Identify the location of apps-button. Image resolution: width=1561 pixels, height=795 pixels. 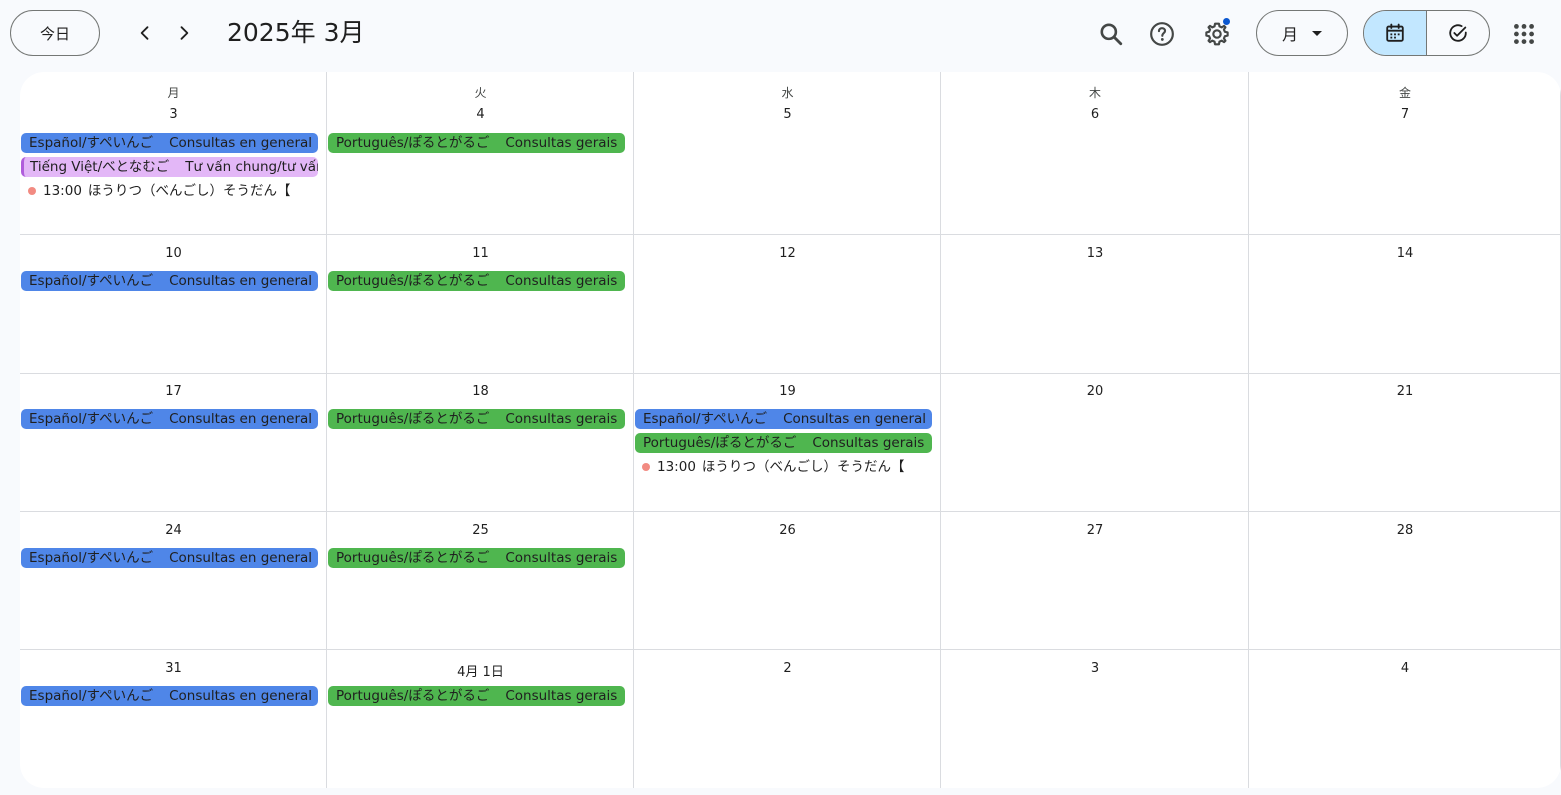
(1524, 34).